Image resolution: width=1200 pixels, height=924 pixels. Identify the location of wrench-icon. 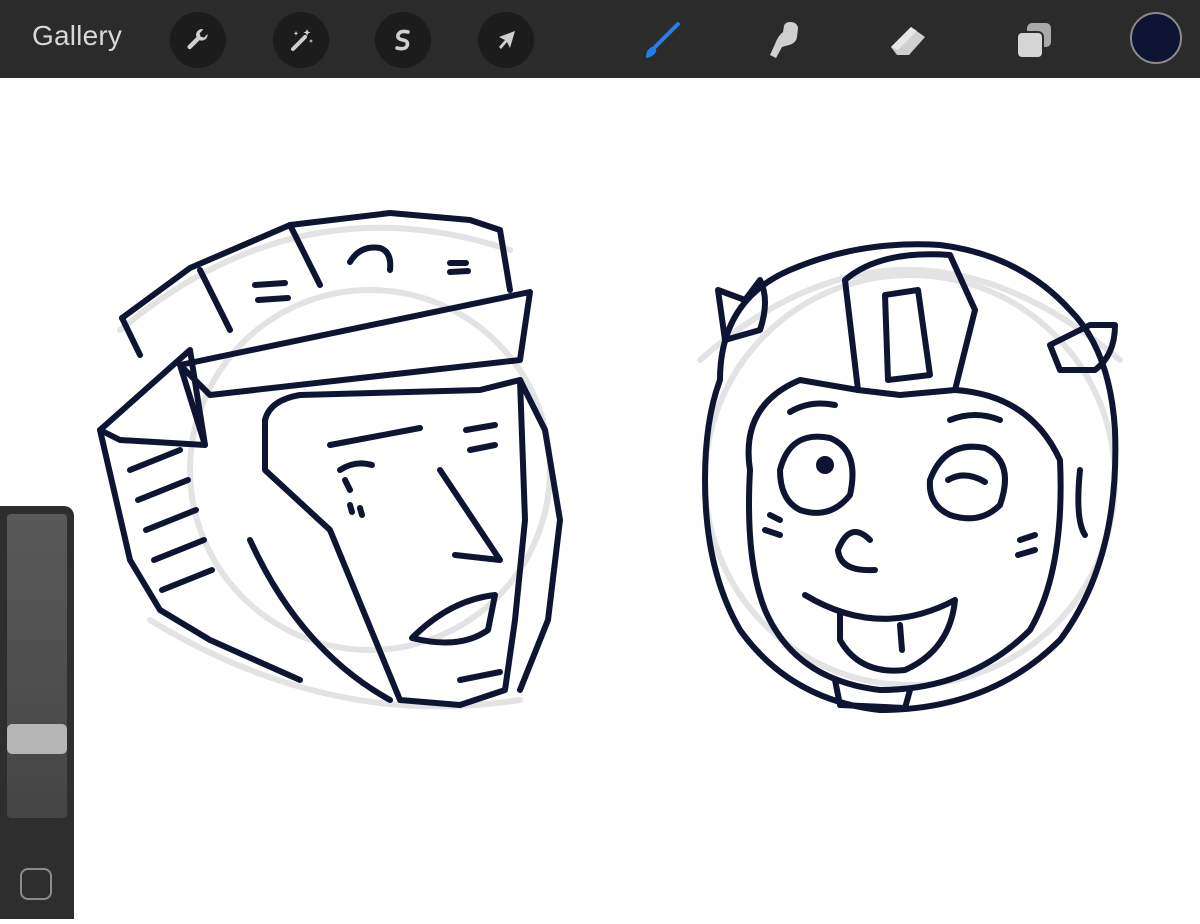
(197, 39).